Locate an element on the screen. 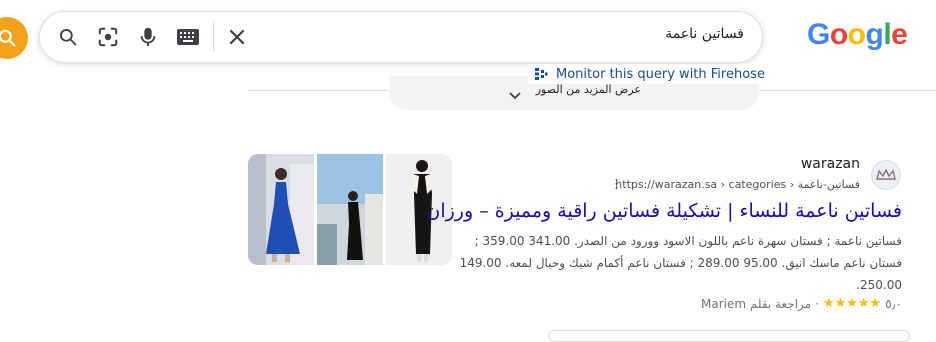  rating-row: ٥٫٠ ★★★★★ · مراجعة بقلم Mariem is located at coordinates (801, 303).